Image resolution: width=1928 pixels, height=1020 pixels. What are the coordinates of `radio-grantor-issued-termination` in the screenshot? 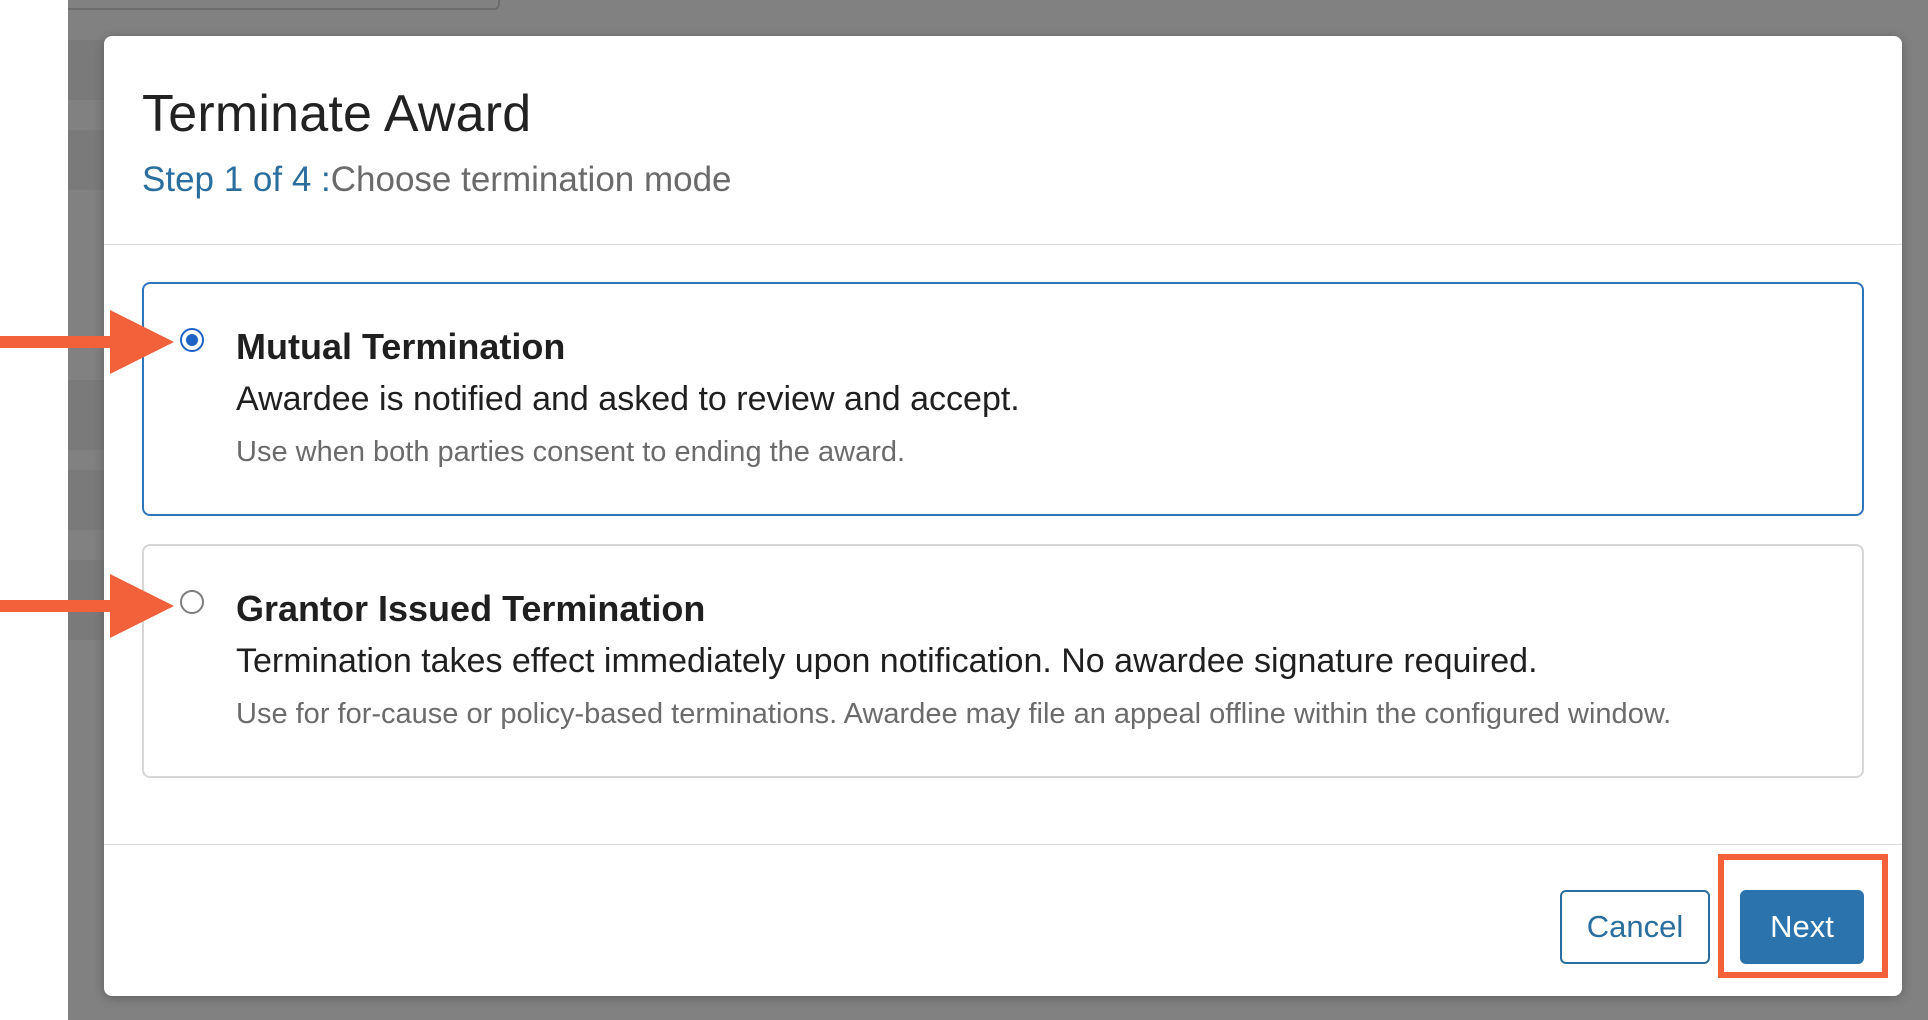 It's located at (192, 602).